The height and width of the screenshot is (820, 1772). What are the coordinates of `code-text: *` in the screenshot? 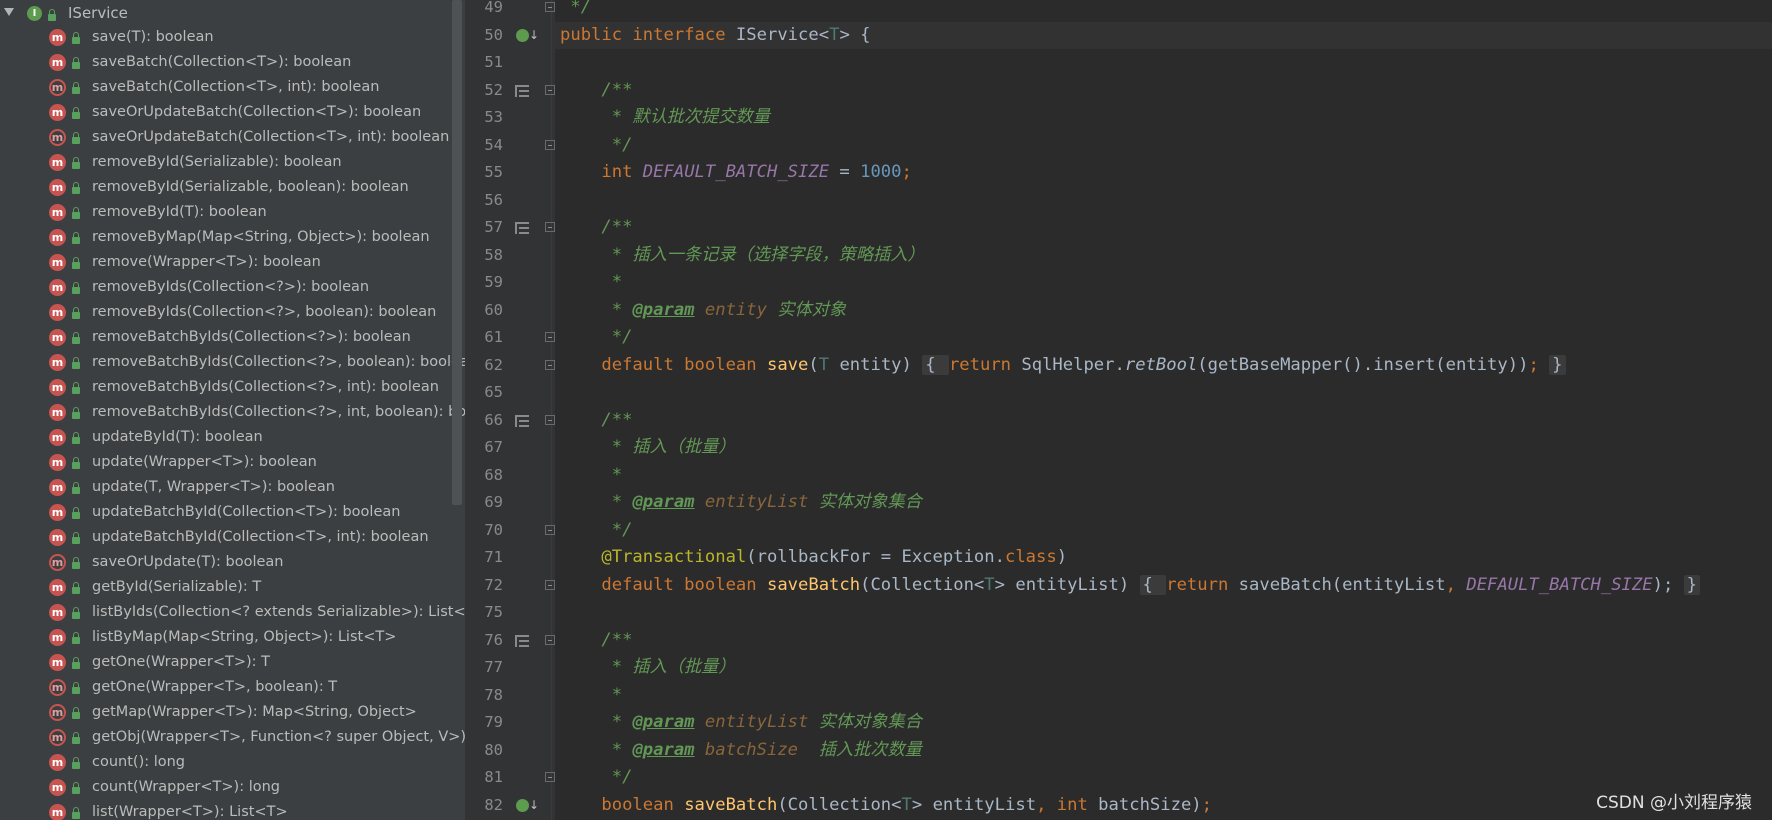 It's located at (591, 695).